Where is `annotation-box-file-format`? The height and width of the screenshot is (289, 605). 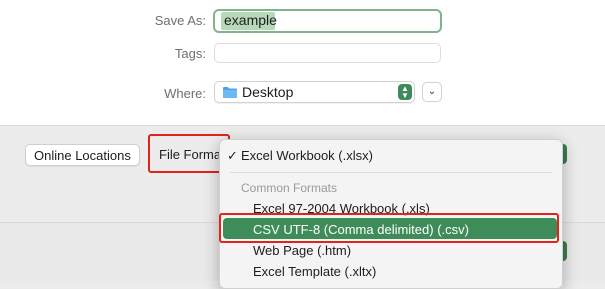
annotation-box-file-format is located at coordinates (189, 153).